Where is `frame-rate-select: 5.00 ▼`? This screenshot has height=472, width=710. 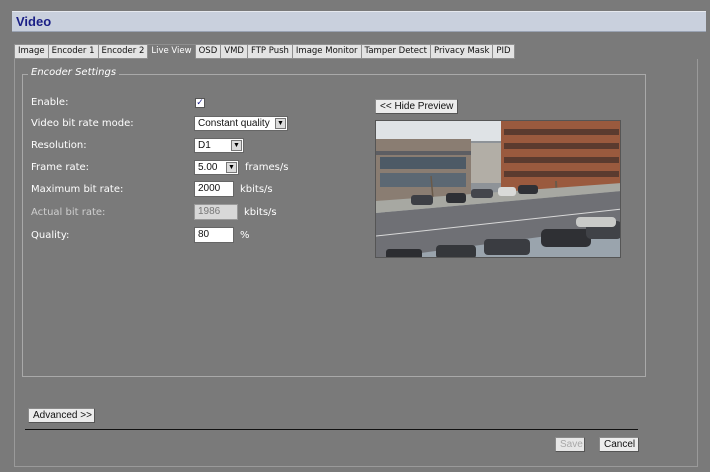
frame-rate-select: 5.00 ▼ is located at coordinates (216, 167).